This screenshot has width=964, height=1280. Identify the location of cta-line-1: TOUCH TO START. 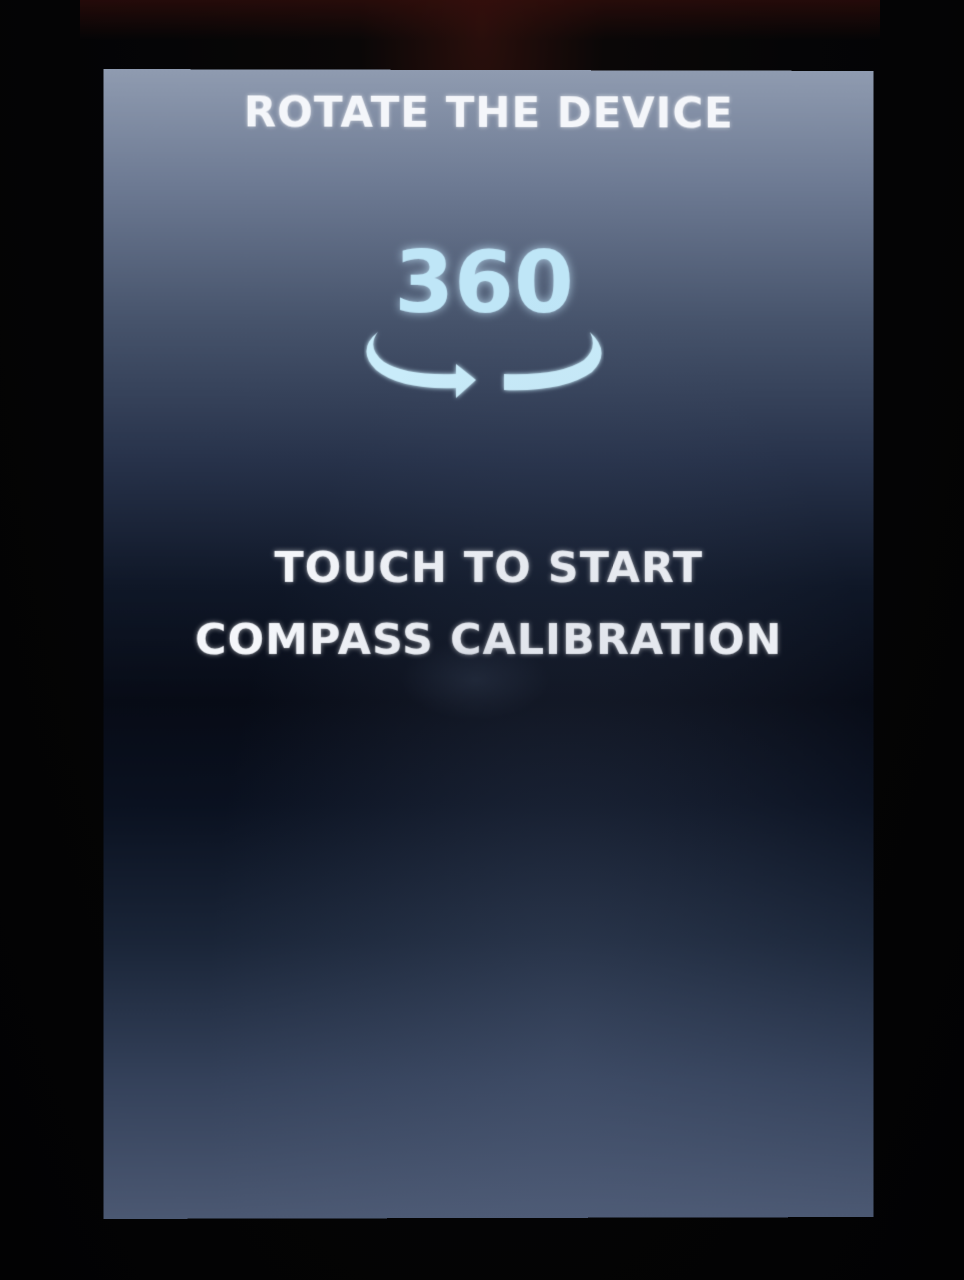
(489, 568).